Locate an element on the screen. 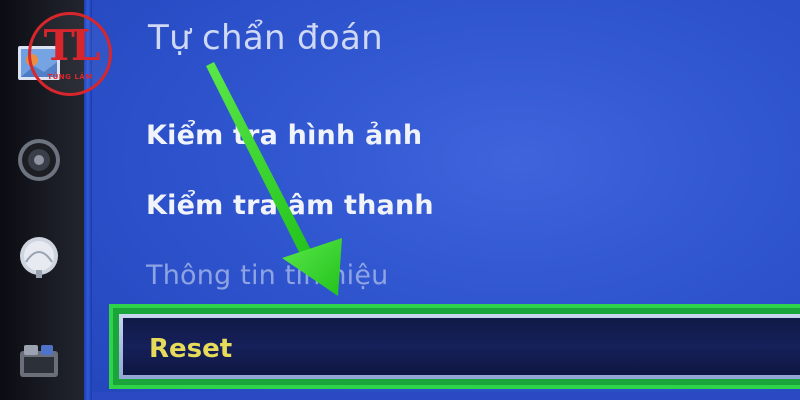 This screenshot has height=400, width=800. brand-logo: TL TÙNG LÂM is located at coordinates (70, 54).